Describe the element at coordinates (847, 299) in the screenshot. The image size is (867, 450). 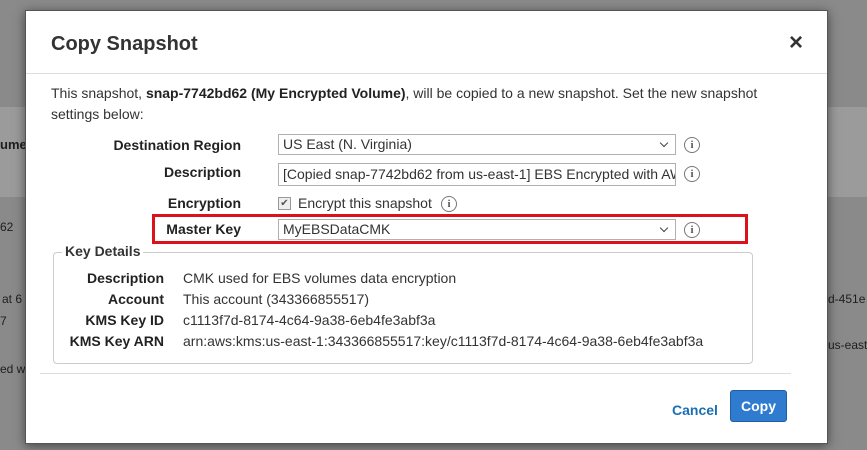
I see `background-text: d-451e` at that location.